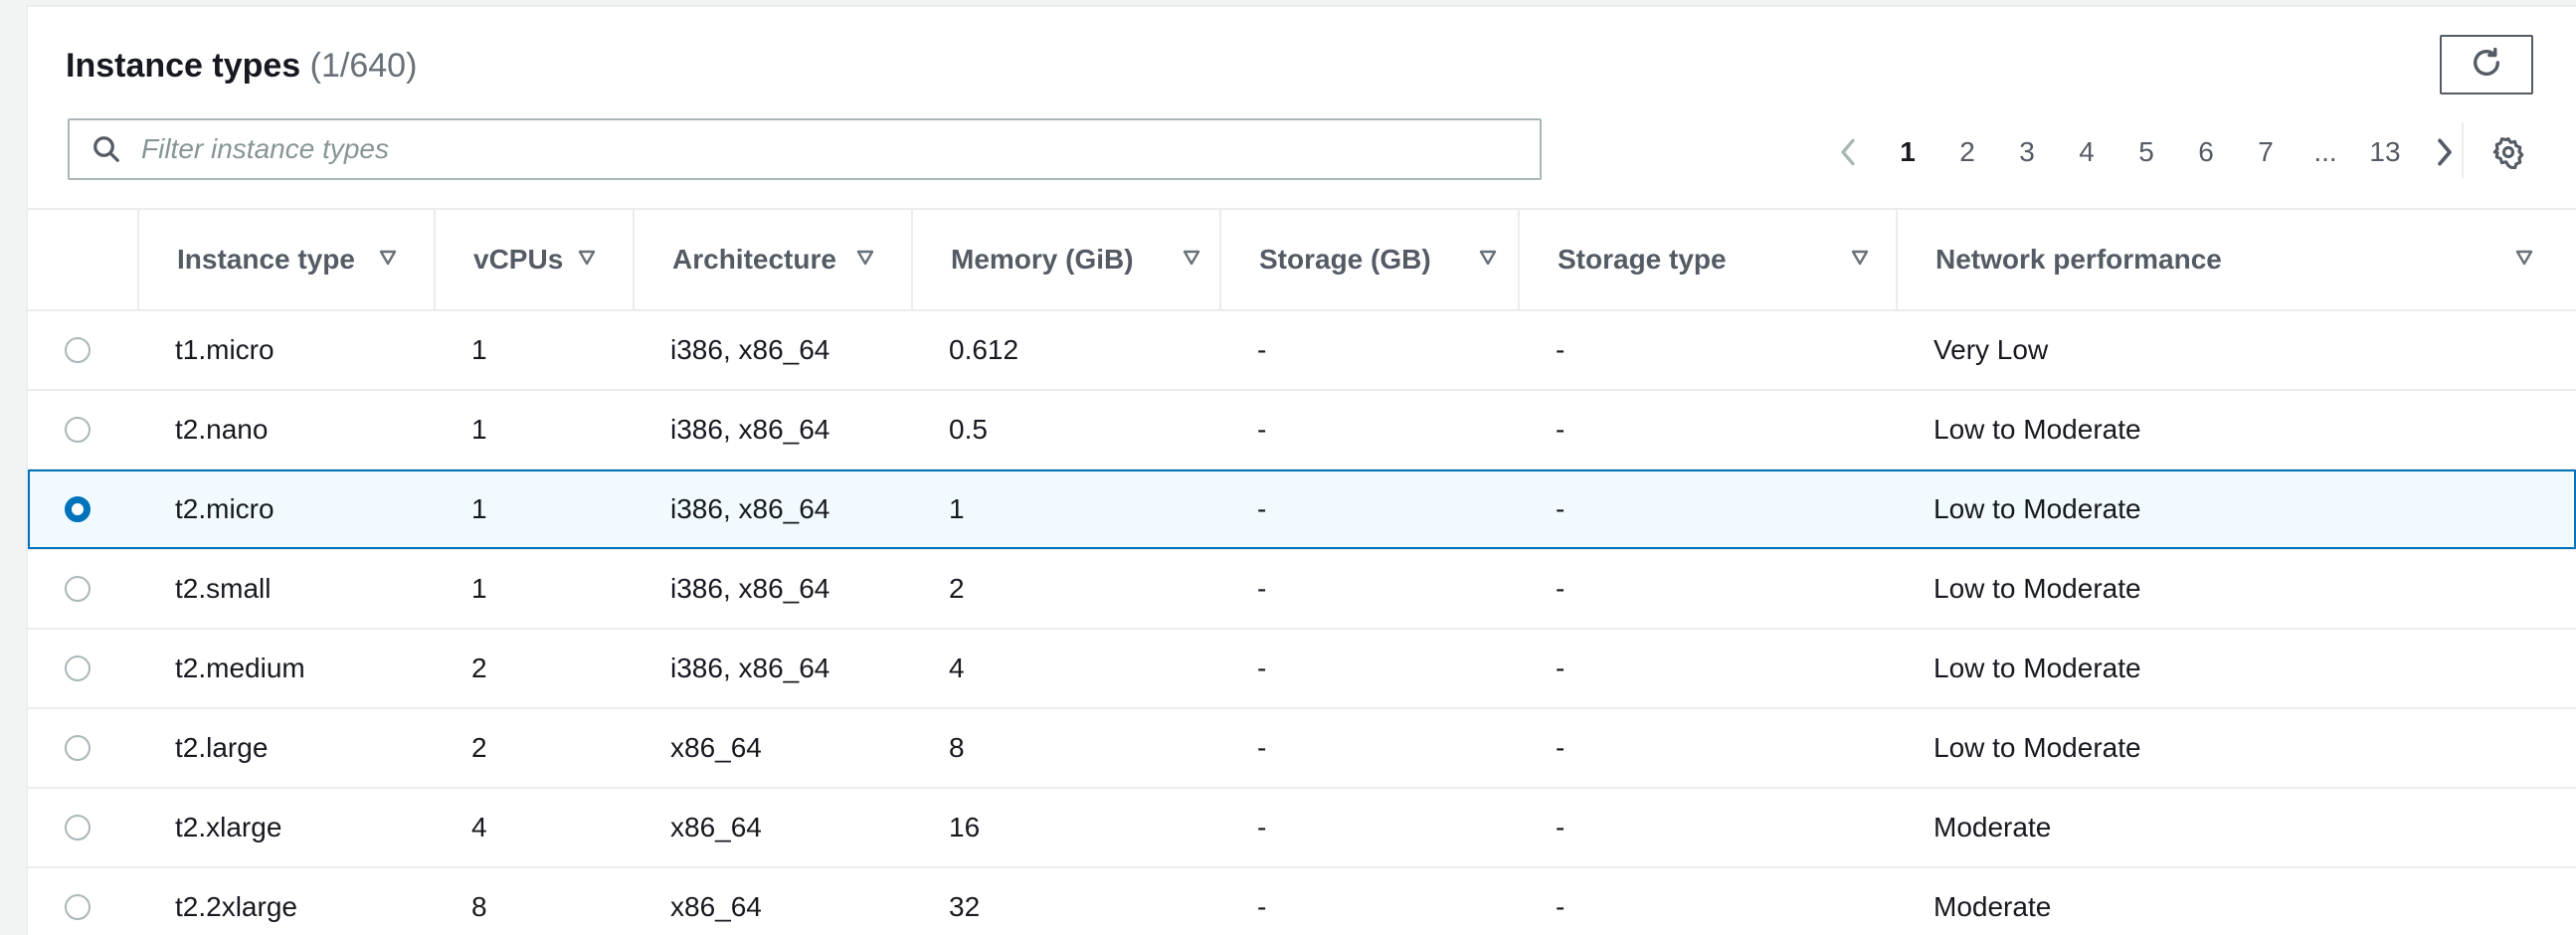 The width and height of the screenshot is (2576, 935). I want to click on refresh-button, so click(2486, 64).